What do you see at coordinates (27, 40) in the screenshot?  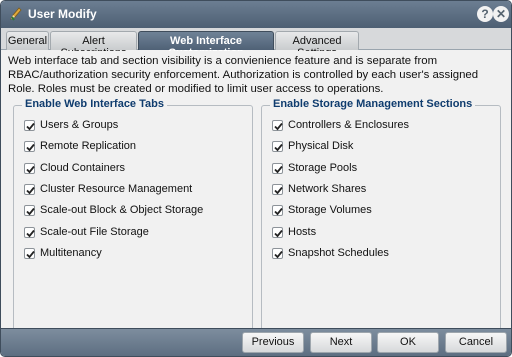 I see `tab-general: General` at bounding box center [27, 40].